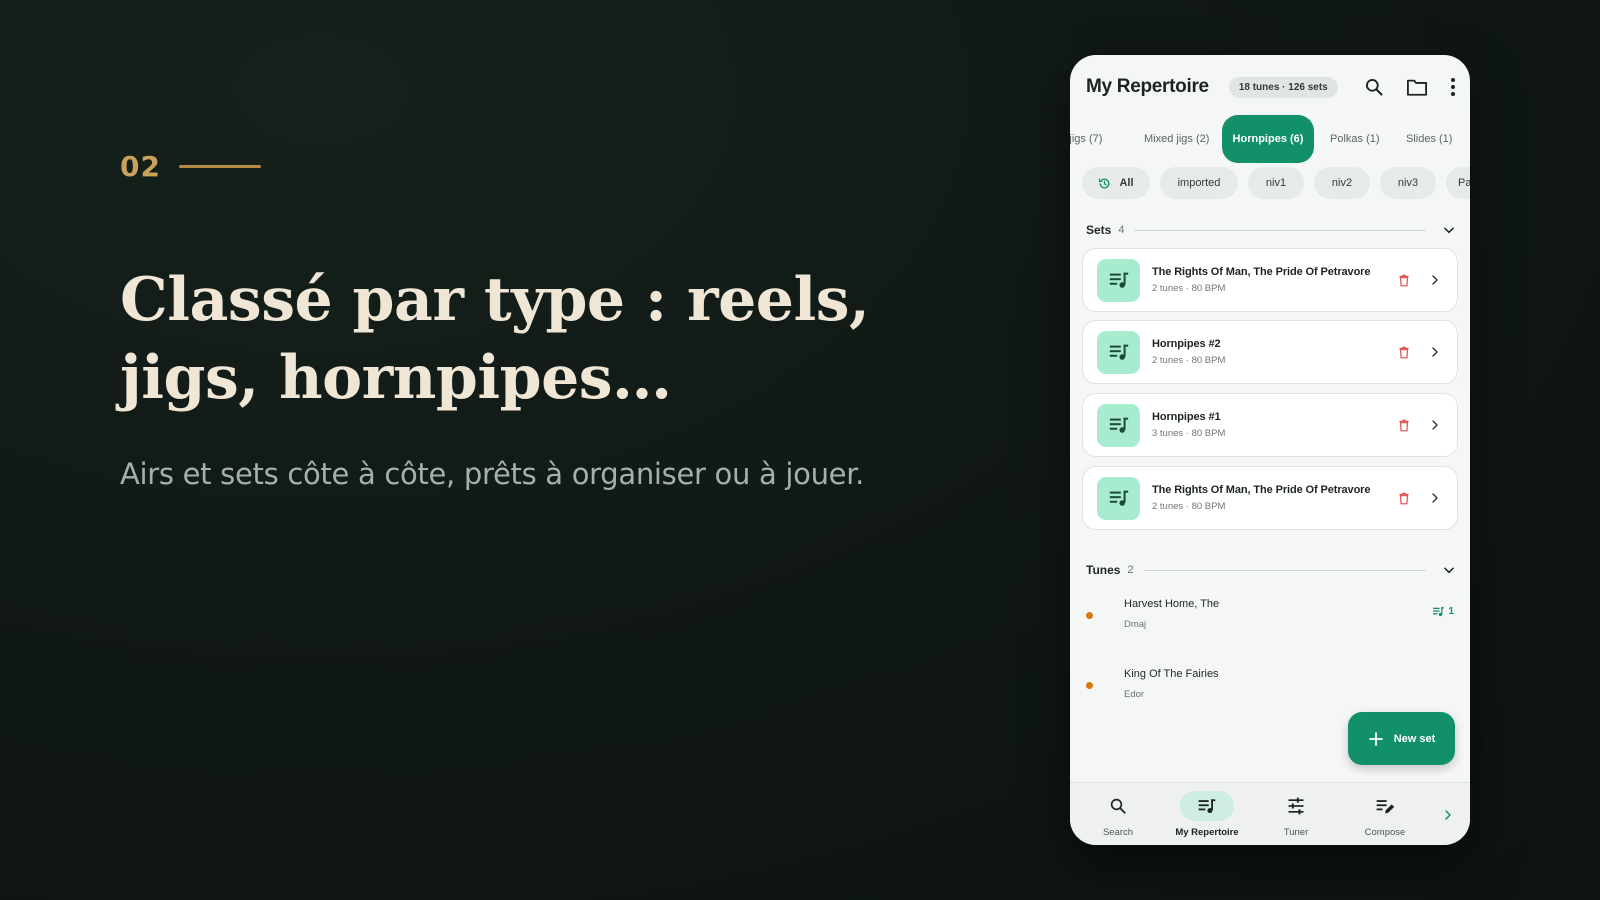 This screenshot has height=900, width=1600. What do you see at coordinates (1118, 832) in the screenshot?
I see `nav-label: Search` at bounding box center [1118, 832].